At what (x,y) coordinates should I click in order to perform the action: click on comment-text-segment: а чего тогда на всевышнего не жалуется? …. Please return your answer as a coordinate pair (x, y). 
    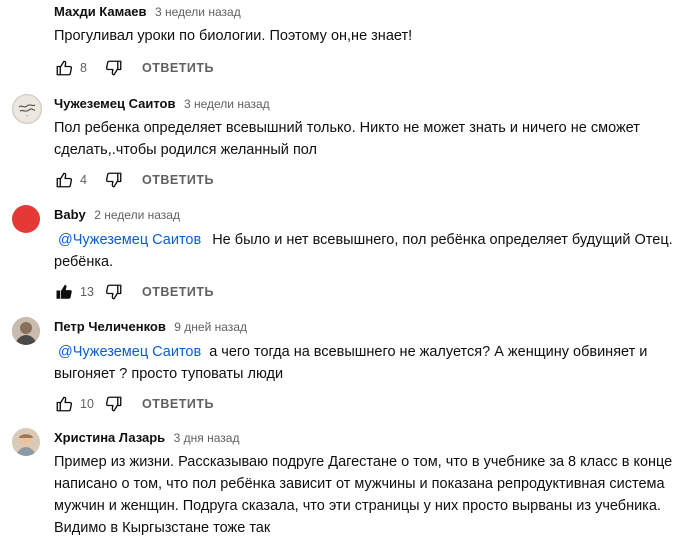
    Looking at the image, I should click on (428, 352).